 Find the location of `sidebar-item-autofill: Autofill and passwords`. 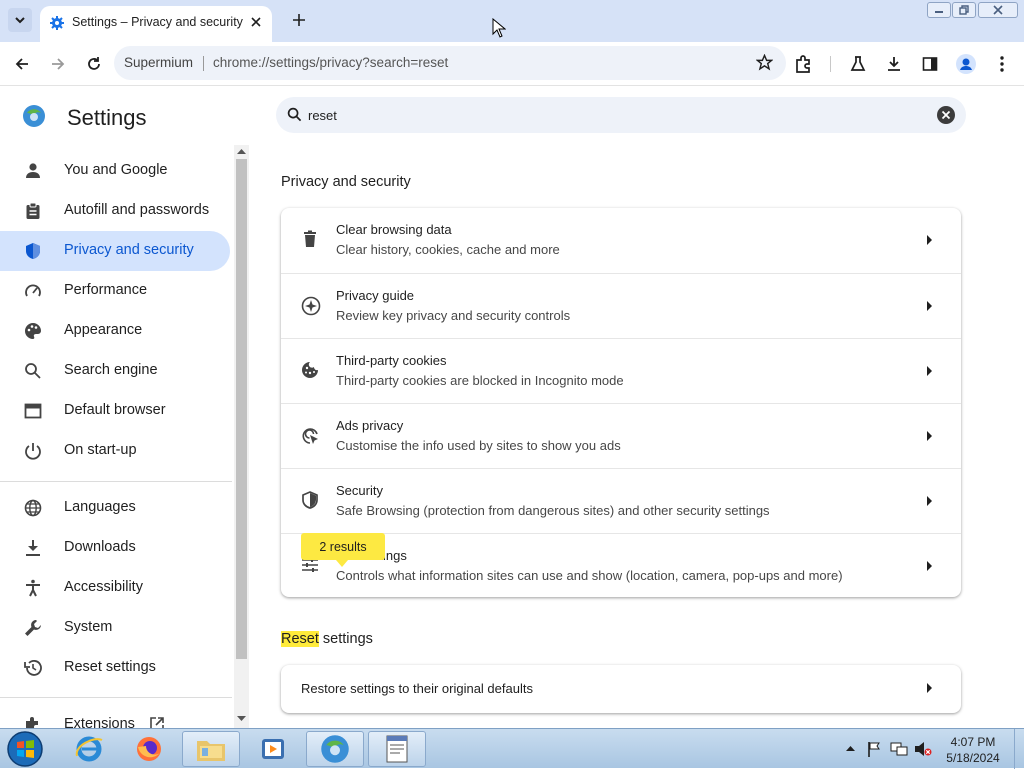

sidebar-item-autofill: Autofill and passwords is located at coordinates (115, 211).